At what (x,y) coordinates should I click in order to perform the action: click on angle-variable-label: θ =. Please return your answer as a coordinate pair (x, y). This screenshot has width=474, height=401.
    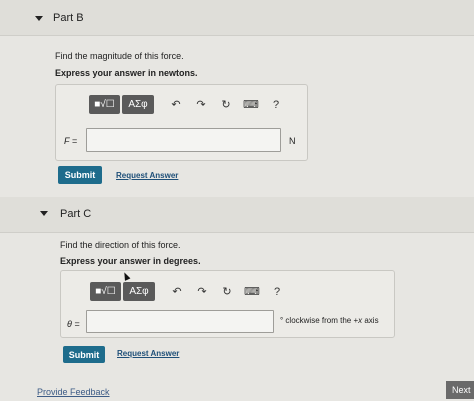
    Looking at the image, I should click on (73, 324).